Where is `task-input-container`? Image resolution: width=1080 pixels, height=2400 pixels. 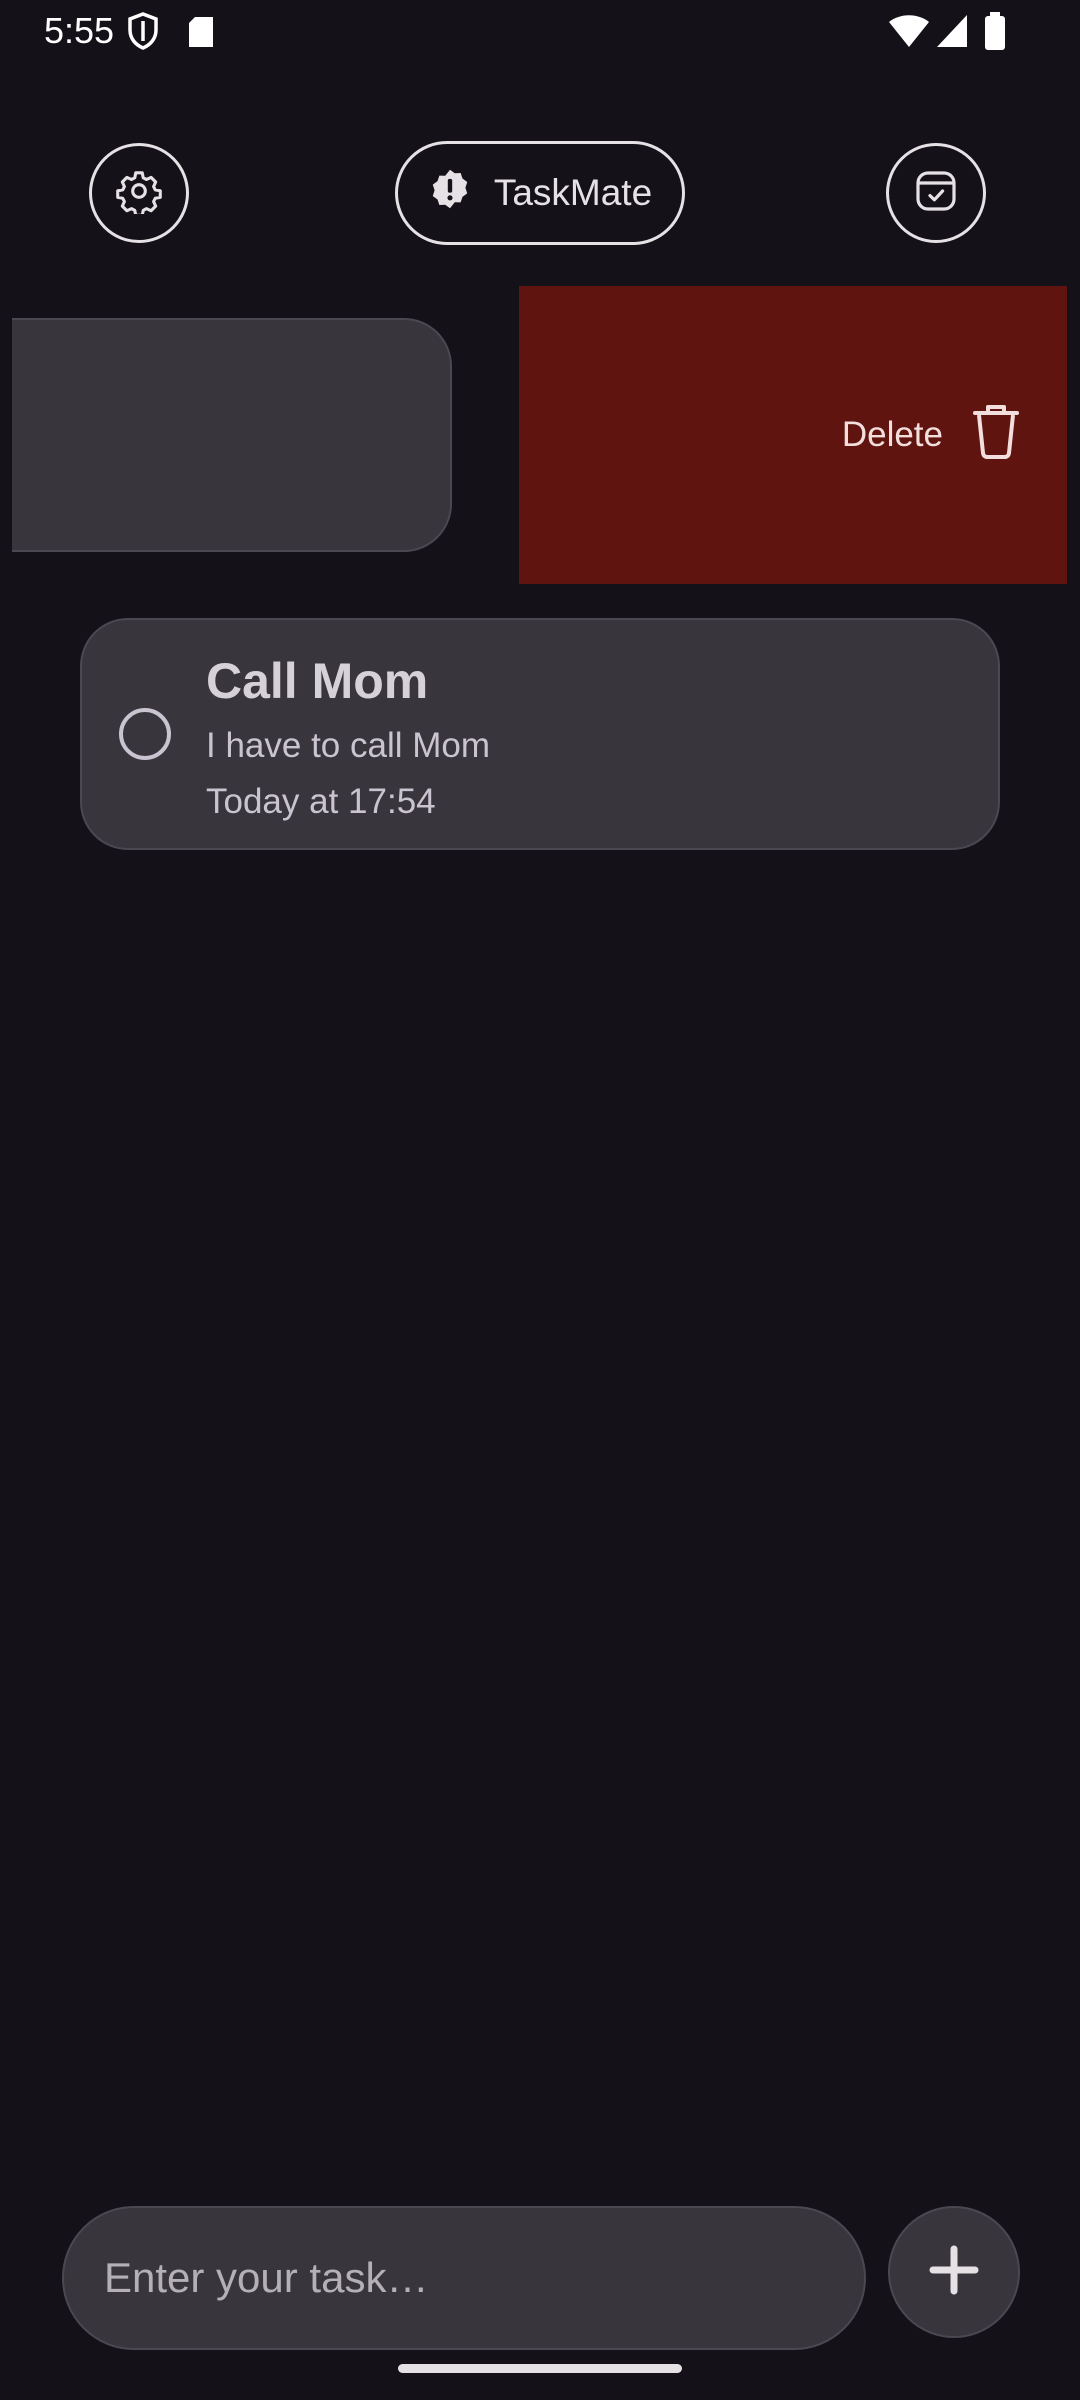 task-input-container is located at coordinates (464, 2278).